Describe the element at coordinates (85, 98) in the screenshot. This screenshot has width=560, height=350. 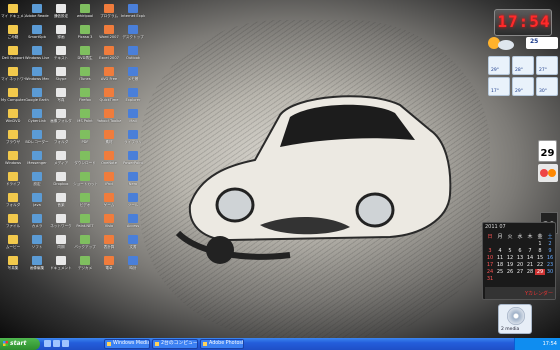
I see `desktop-icon: Firefox` at that location.